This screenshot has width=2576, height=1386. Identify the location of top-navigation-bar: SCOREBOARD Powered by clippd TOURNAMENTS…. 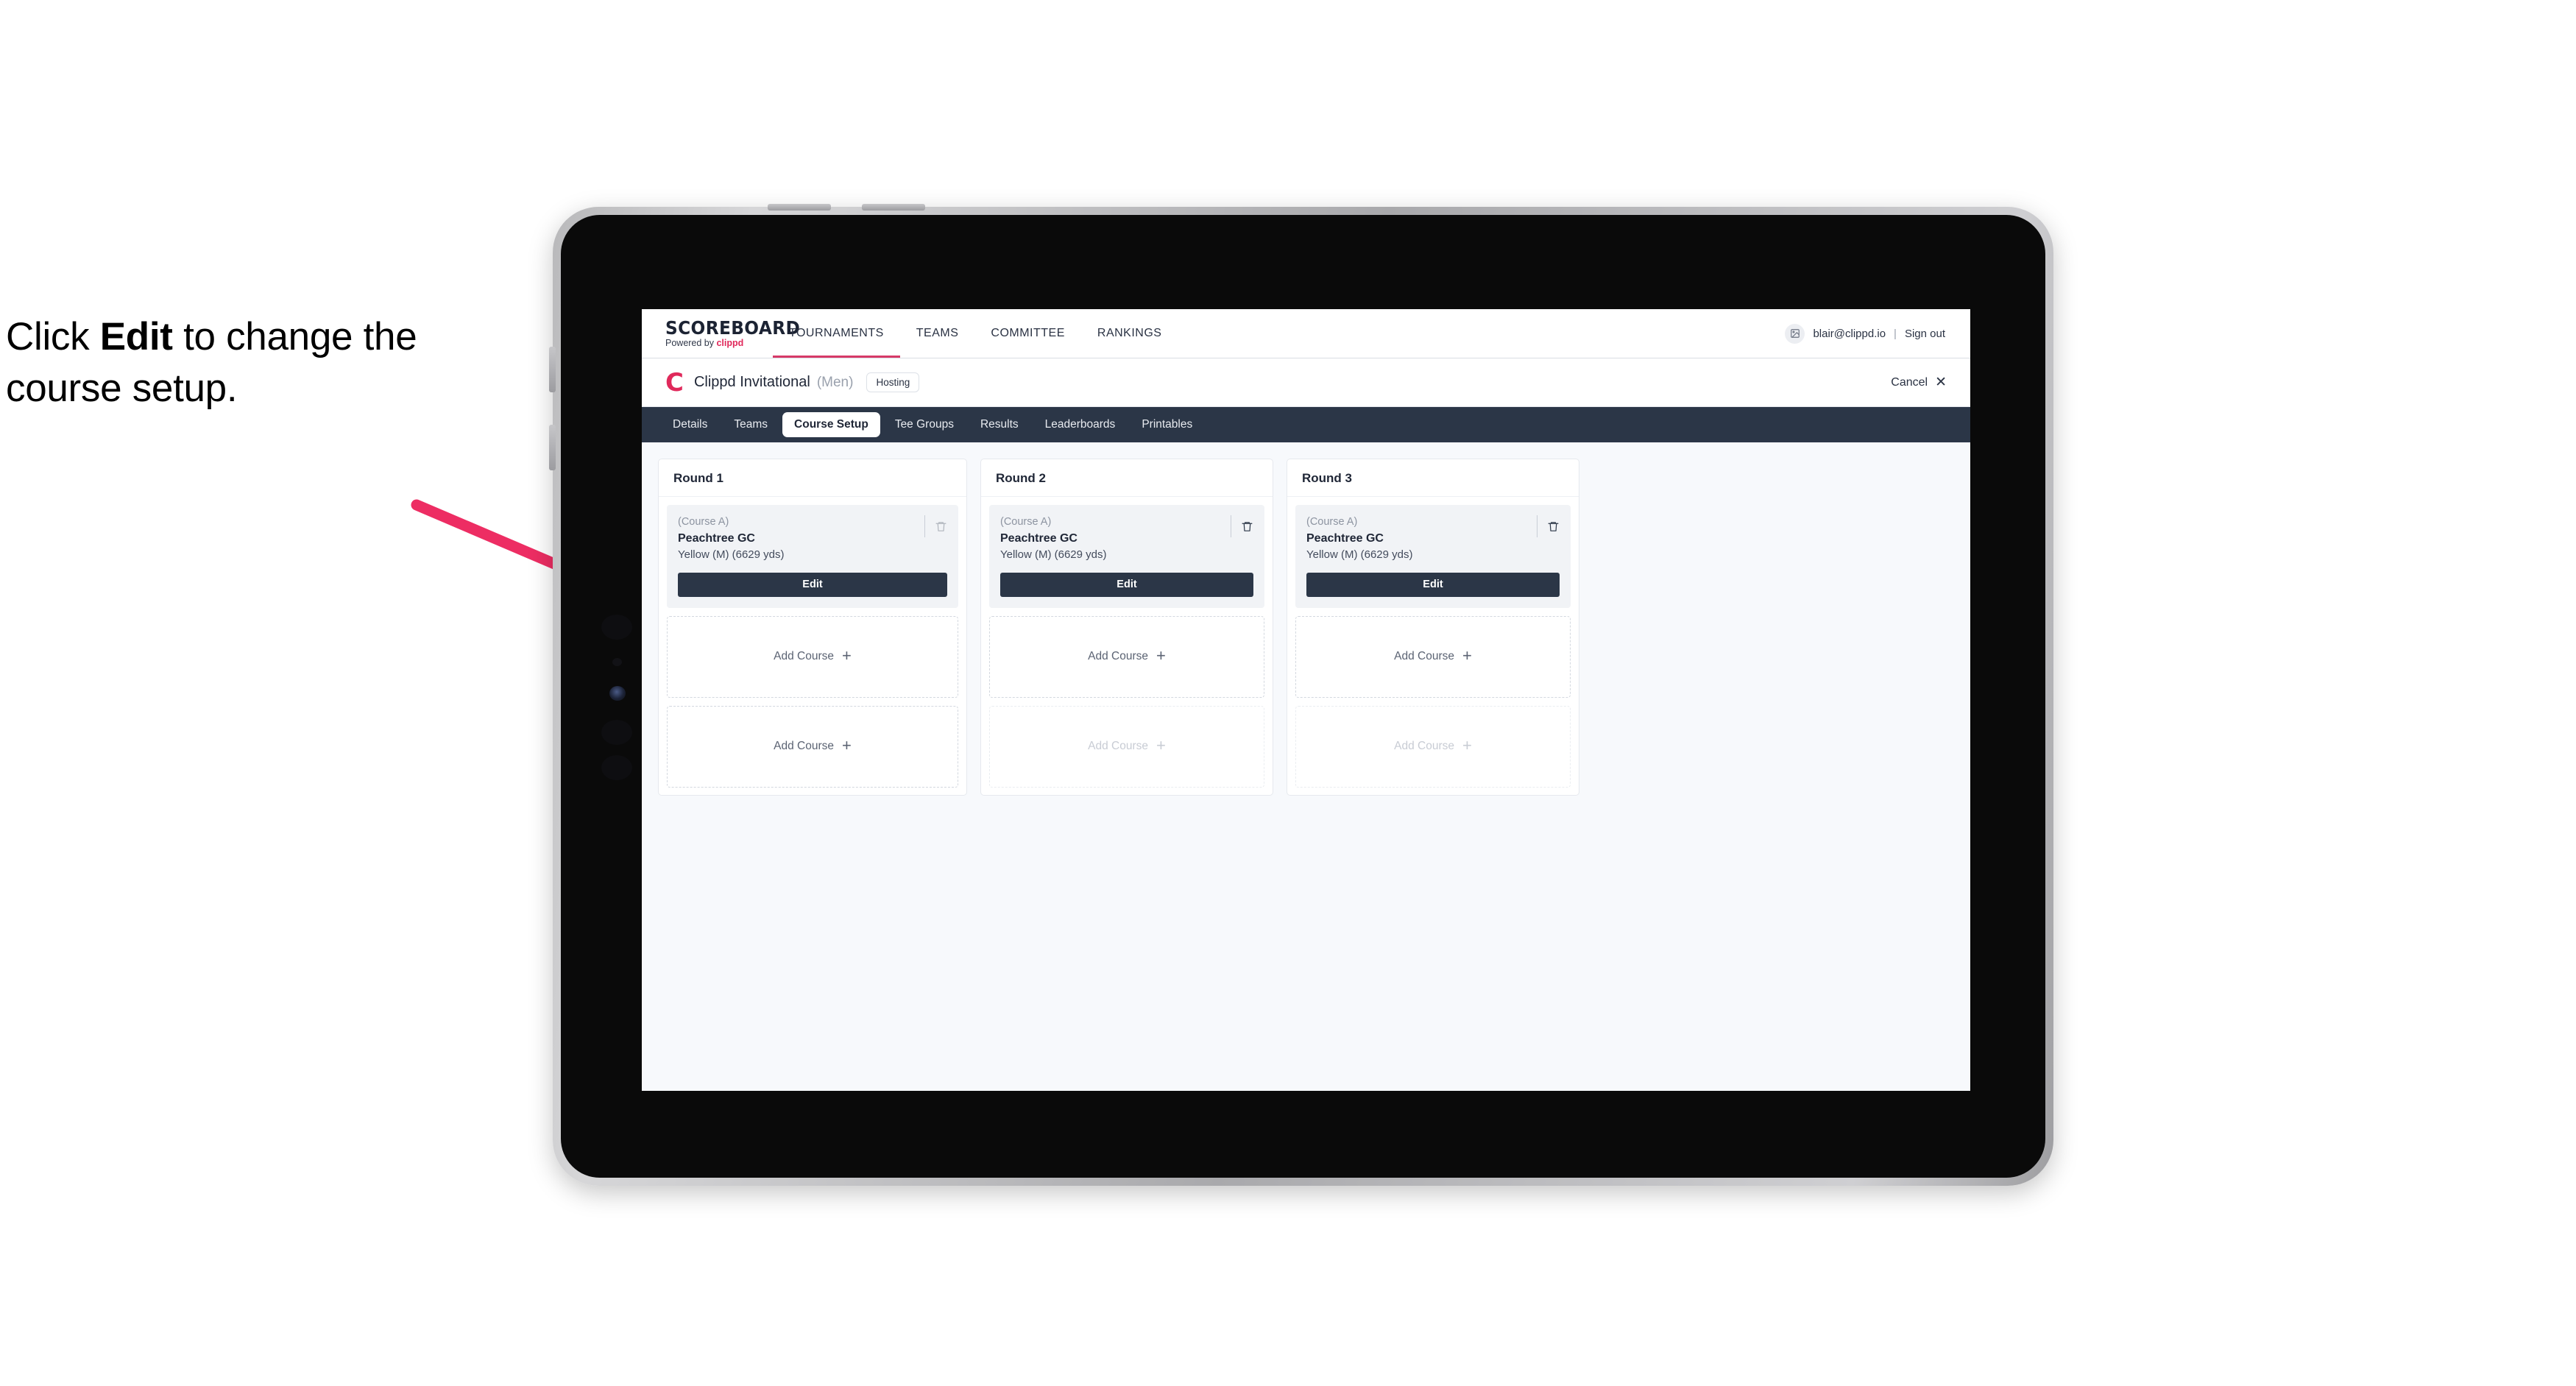
(1306, 333).